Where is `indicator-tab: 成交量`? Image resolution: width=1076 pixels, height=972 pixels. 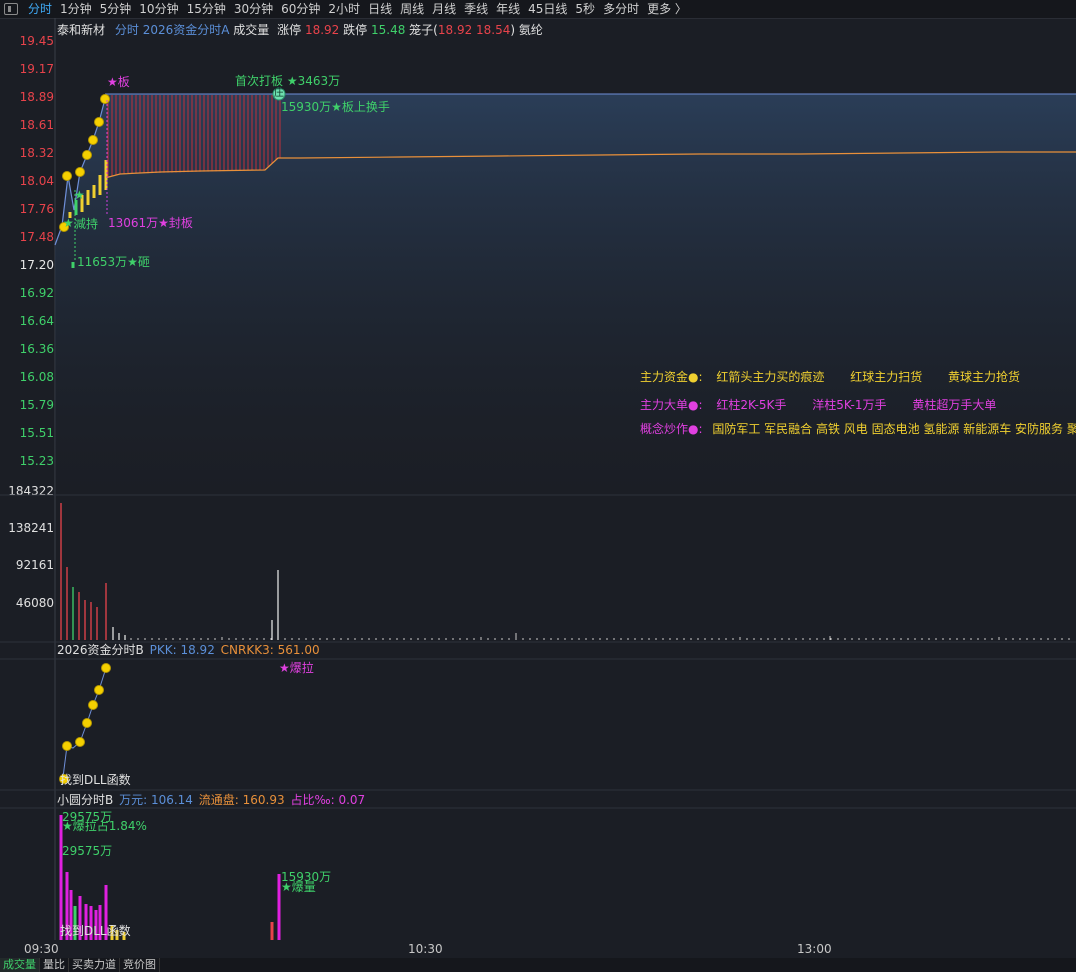
indicator-tab: 成交量 is located at coordinates (20, 965).